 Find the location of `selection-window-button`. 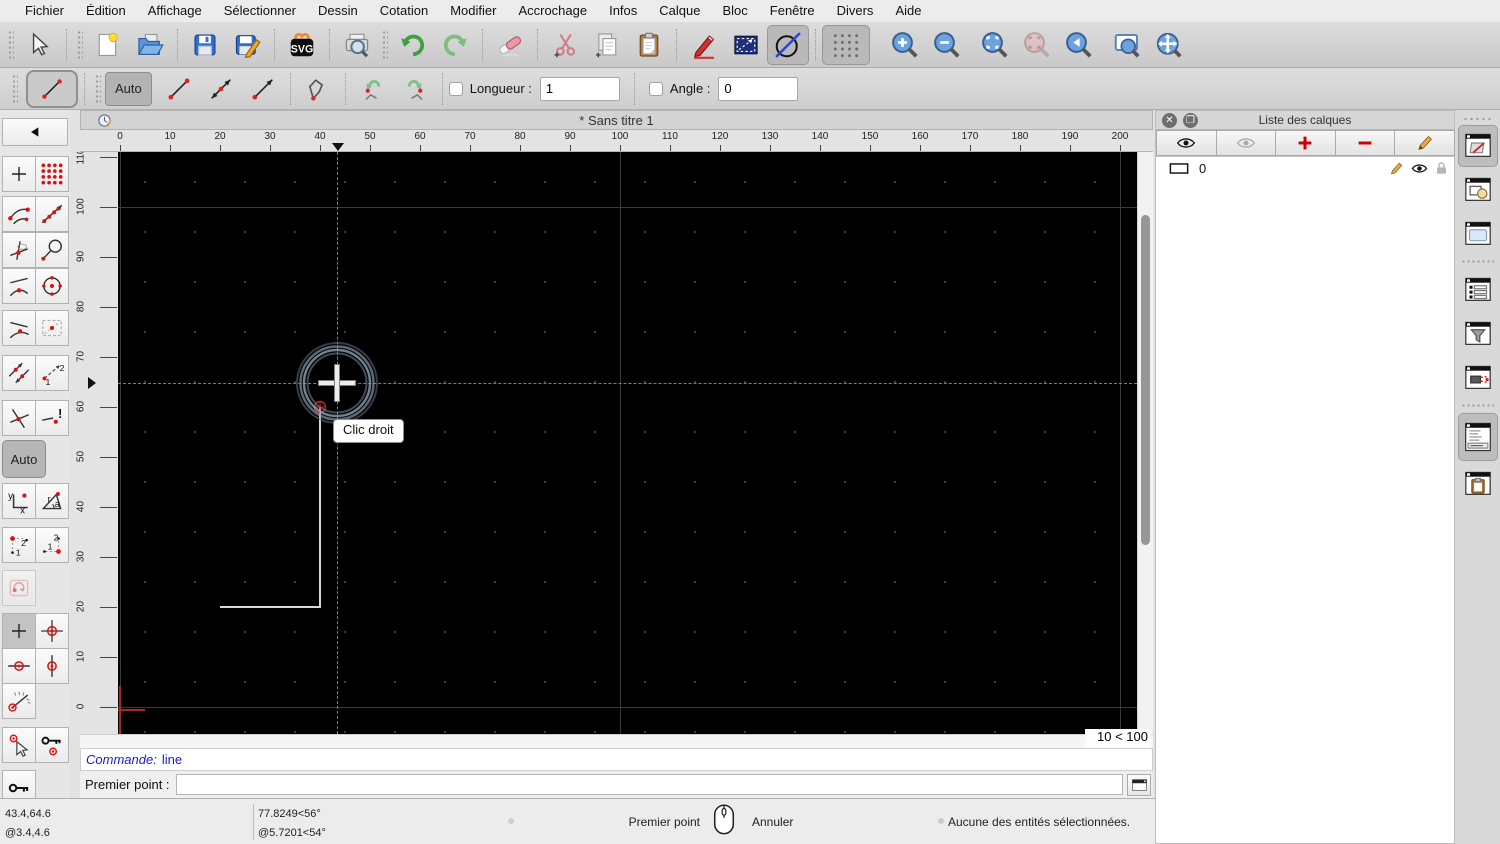

selection-window-button is located at coordinates (746, 45).